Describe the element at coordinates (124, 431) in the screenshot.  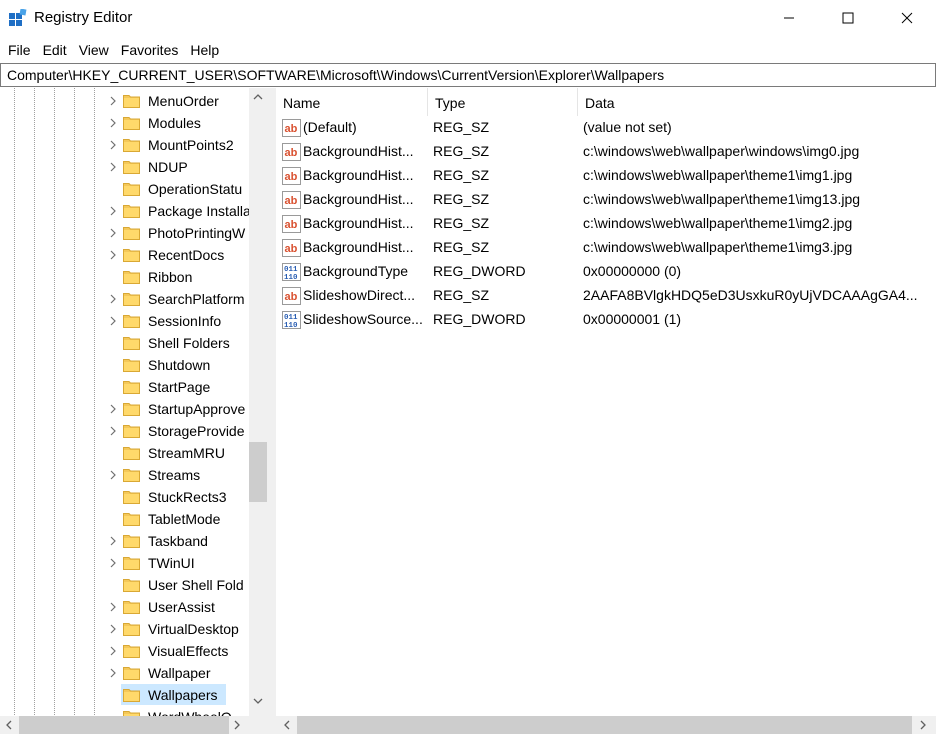
I see `tree-item: StorageProvide` at that location.